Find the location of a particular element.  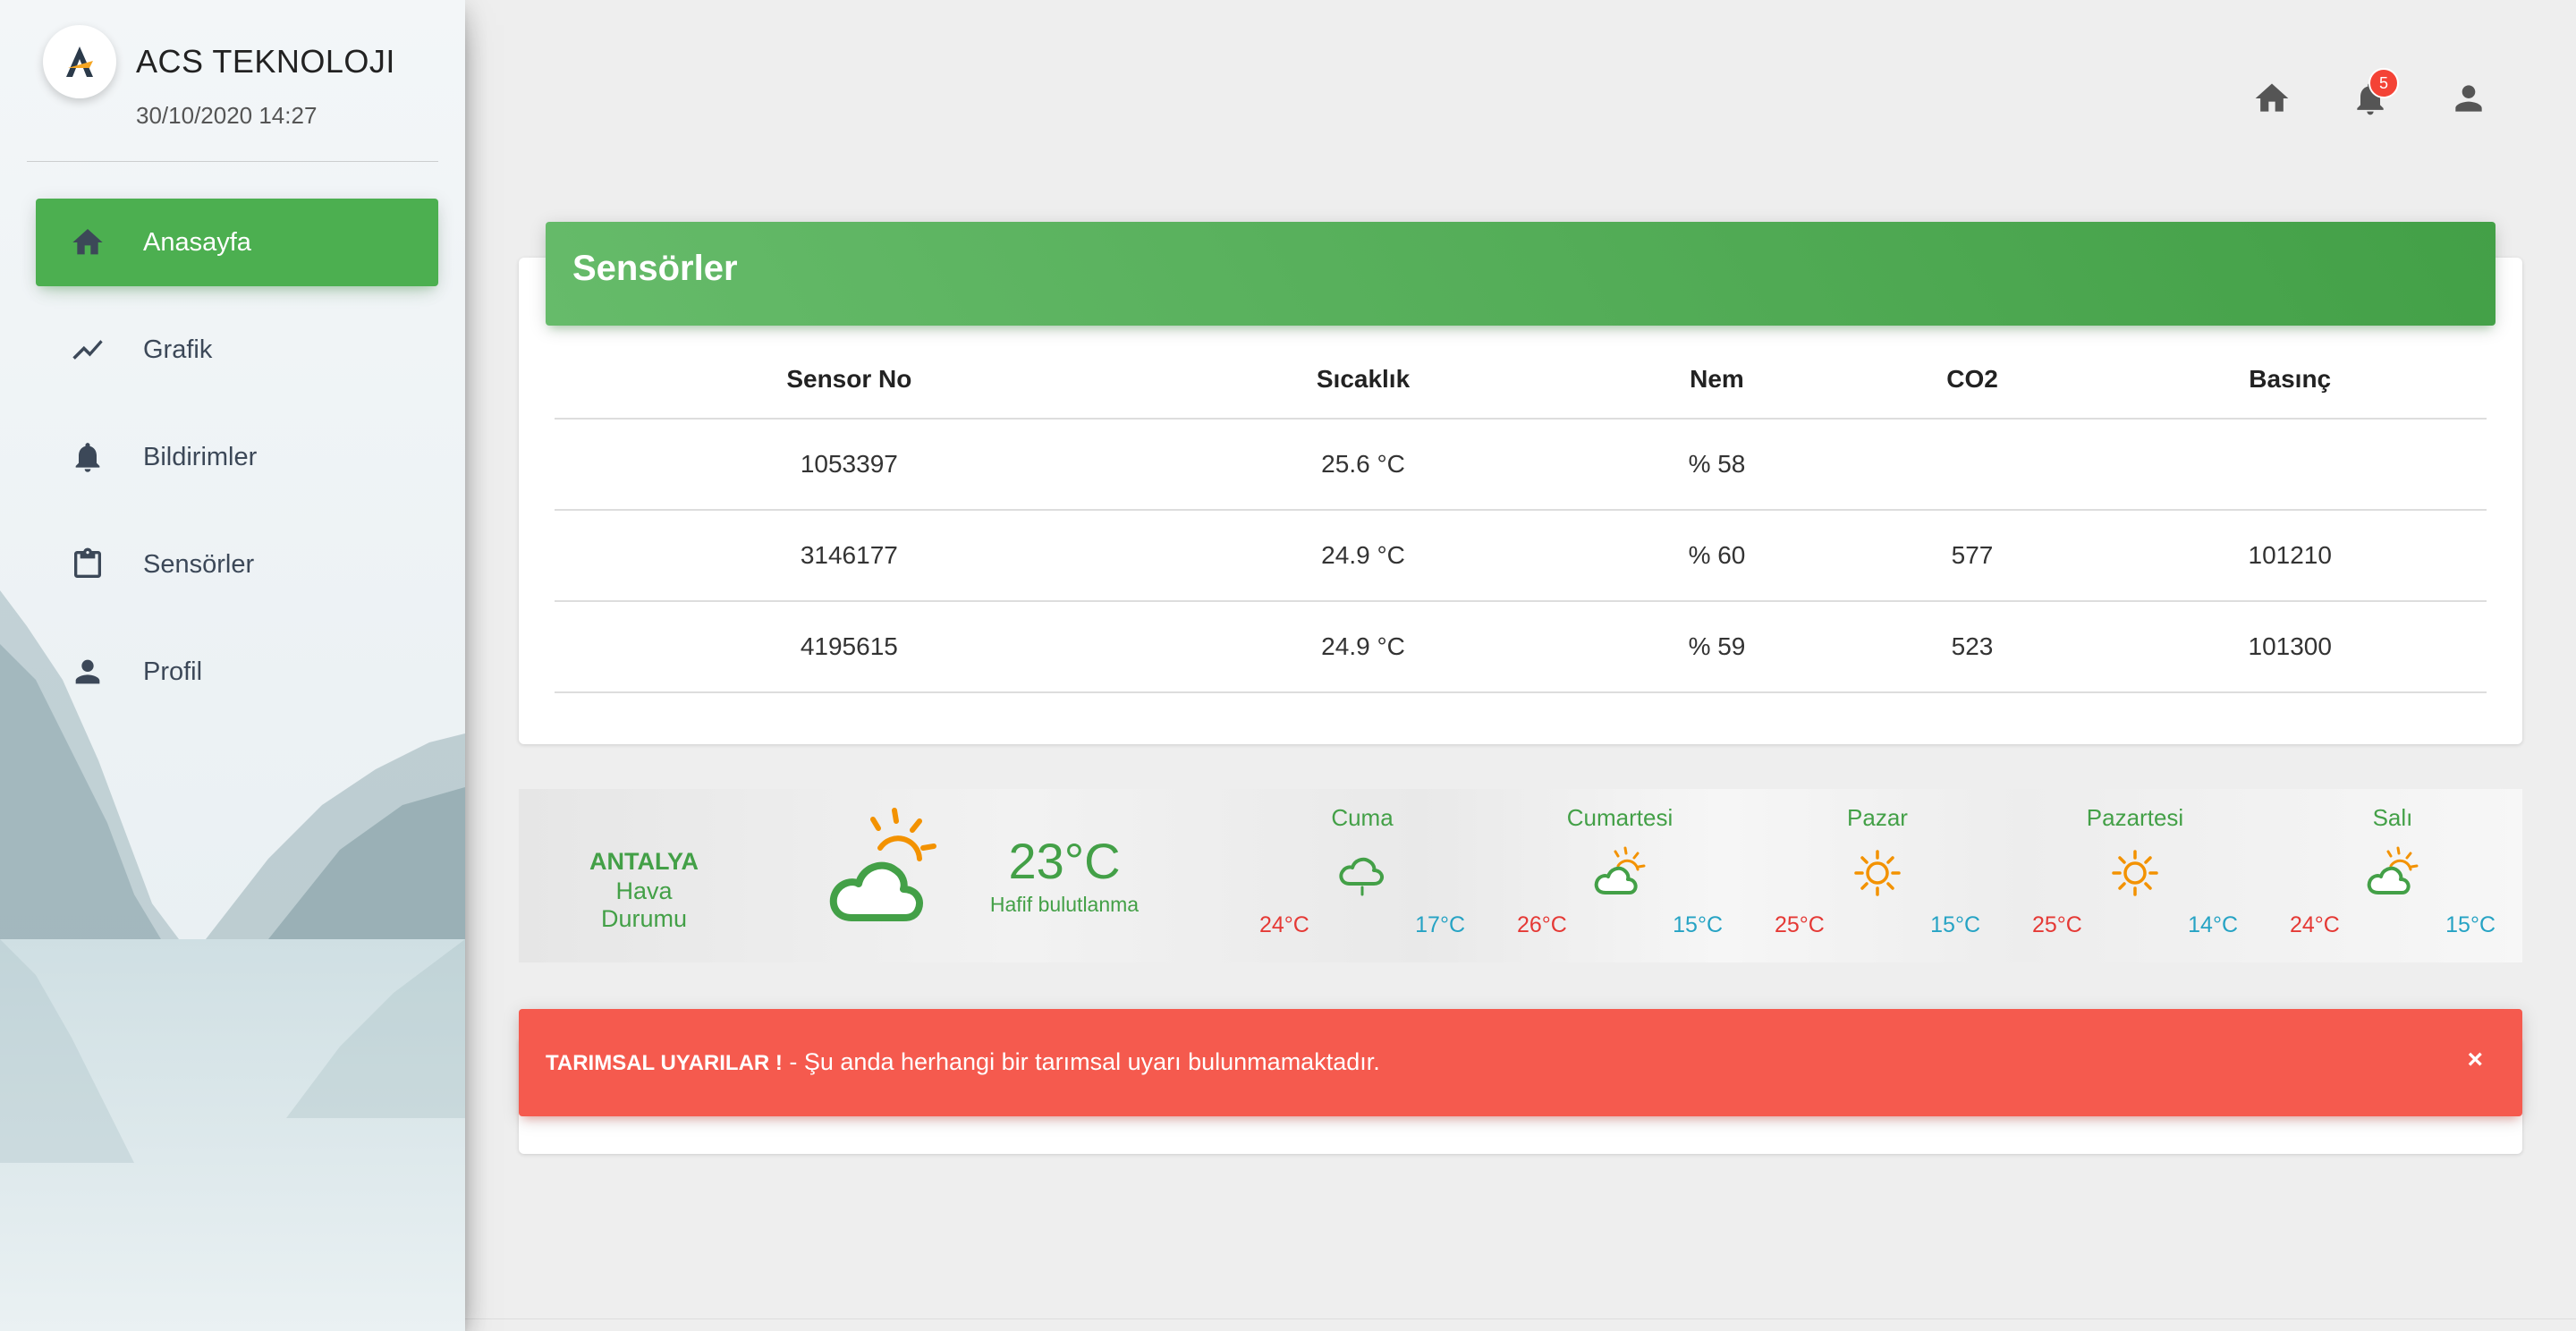

clipboard-icon is located at coordinates (87, 563).